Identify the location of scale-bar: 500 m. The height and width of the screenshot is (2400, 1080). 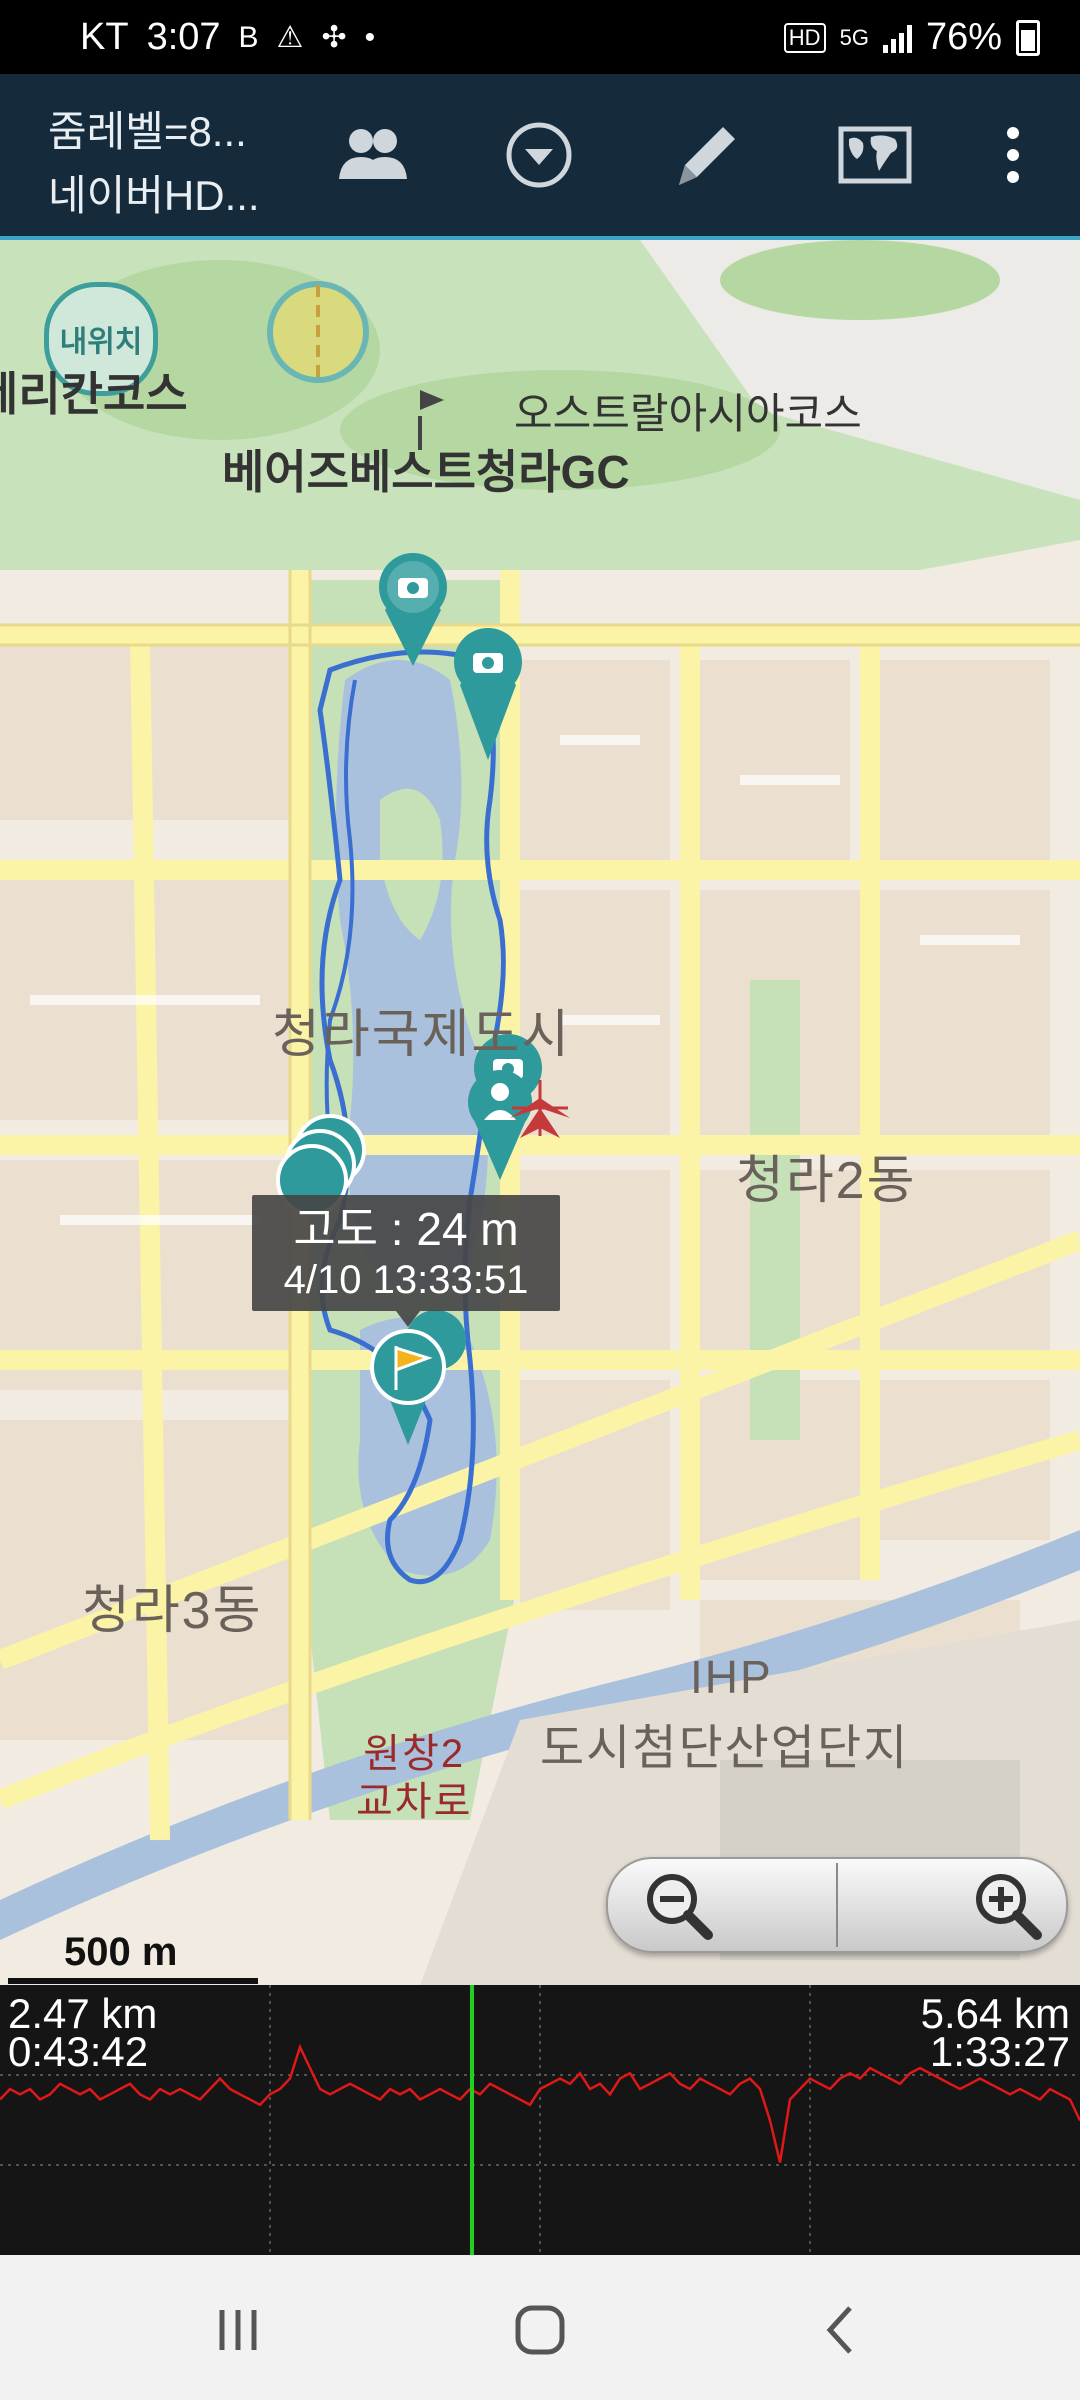
(133, 1957).